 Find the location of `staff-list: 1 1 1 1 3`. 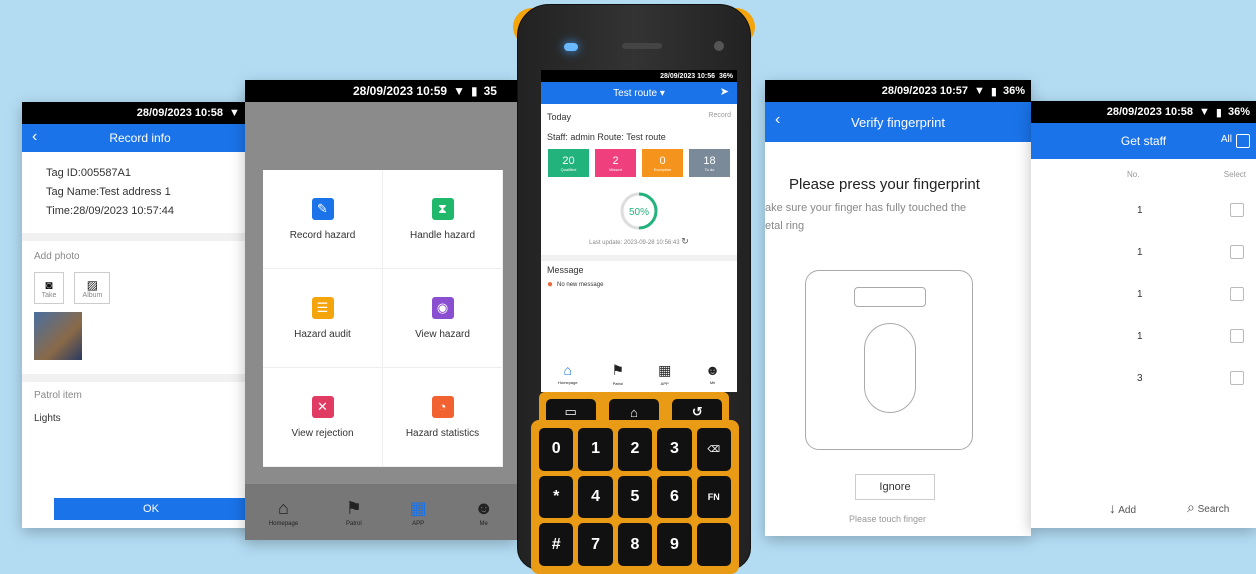

staff-list: 1 1 1 1 3 is located at coordinates (1143, 294).